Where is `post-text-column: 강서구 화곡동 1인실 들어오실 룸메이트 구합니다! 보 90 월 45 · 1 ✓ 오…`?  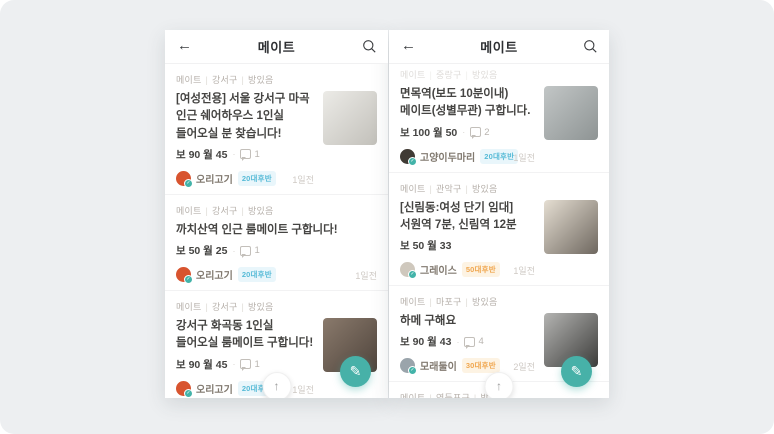 post-text-column: 강서구 화곡동 1인실 들어오실 룸메이트 구합니다! 보 90 월 45 · 1 ✓ 오… is located at coordinates (245, 358).